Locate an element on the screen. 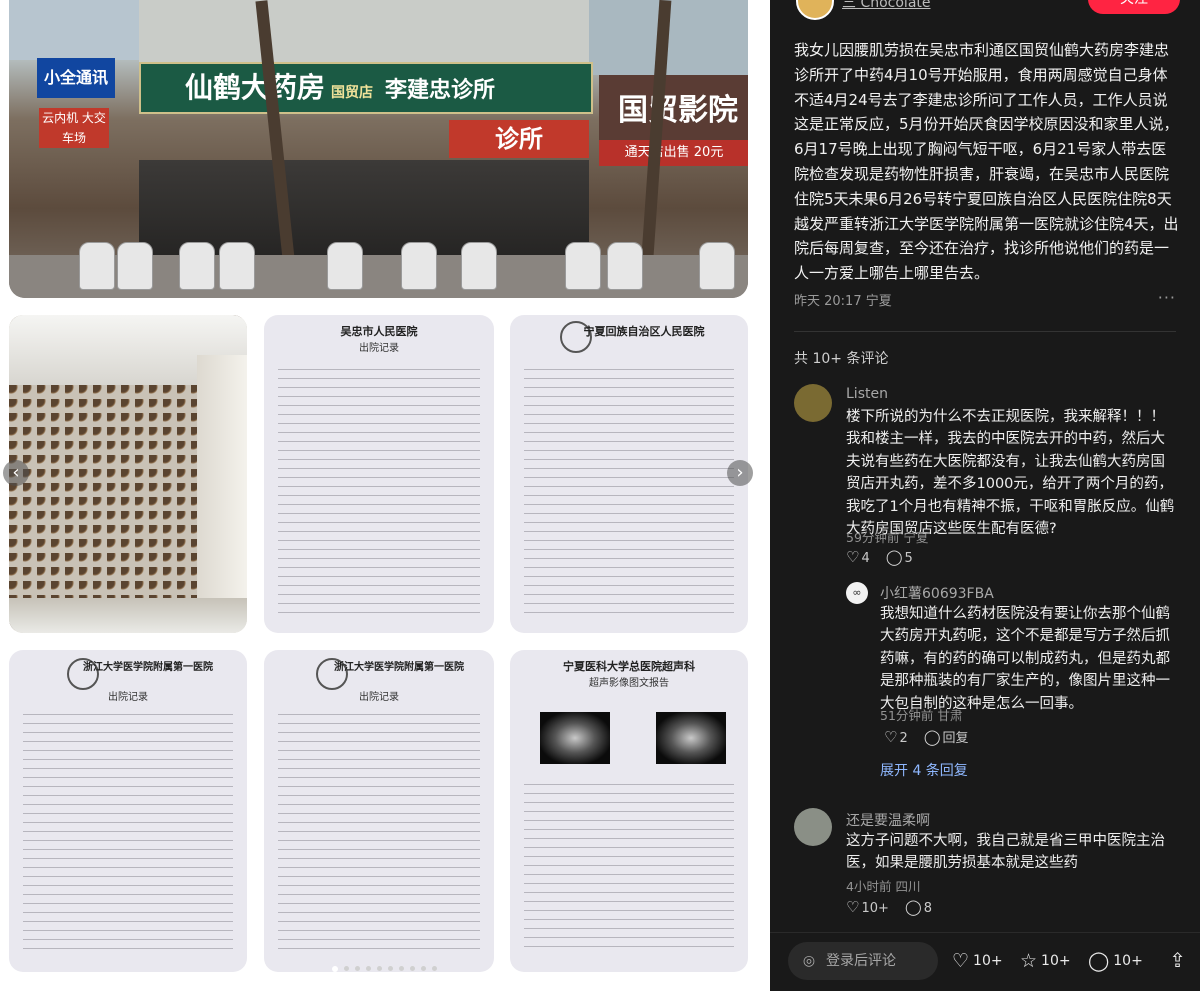 The height and width of the screenshot is (991, 1200). comment-input: ◎ 登录后评论 is located at coordinates (863, 961).